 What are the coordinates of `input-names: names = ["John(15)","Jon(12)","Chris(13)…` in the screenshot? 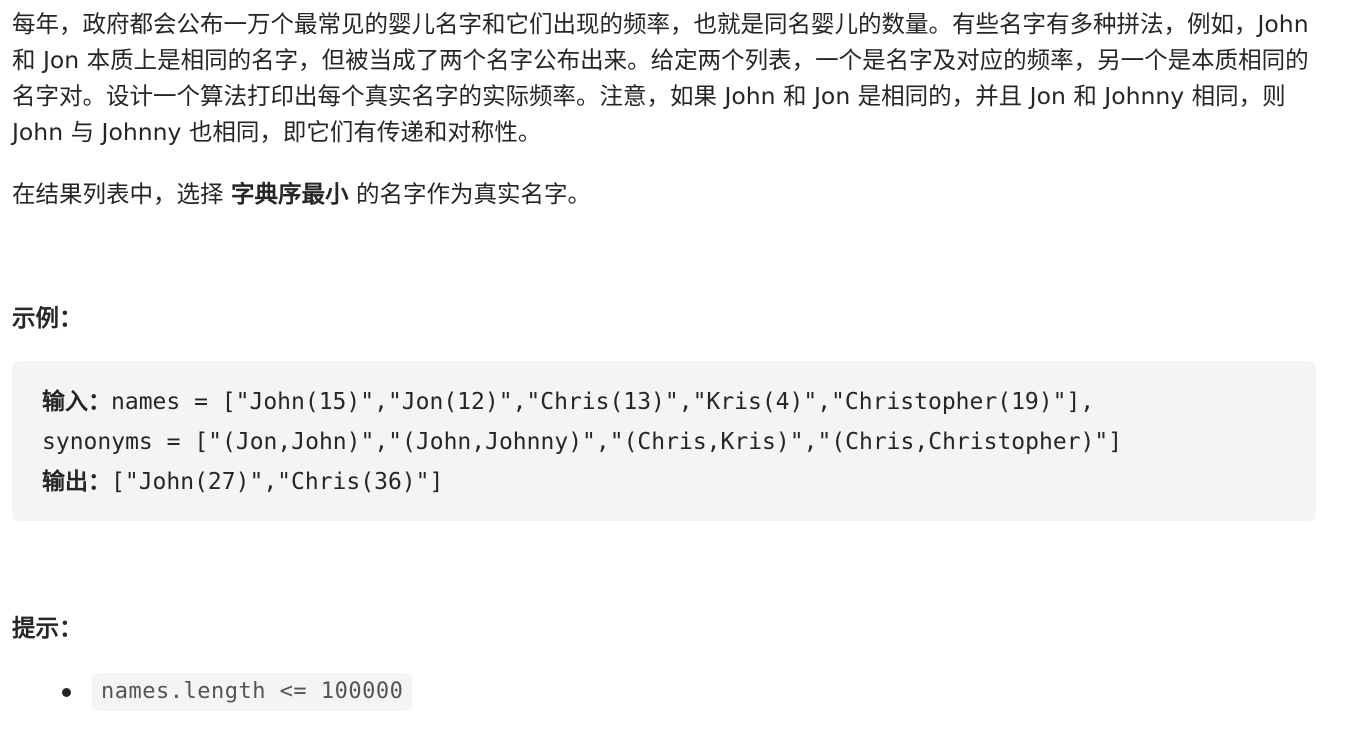 It's located at (603, 402).